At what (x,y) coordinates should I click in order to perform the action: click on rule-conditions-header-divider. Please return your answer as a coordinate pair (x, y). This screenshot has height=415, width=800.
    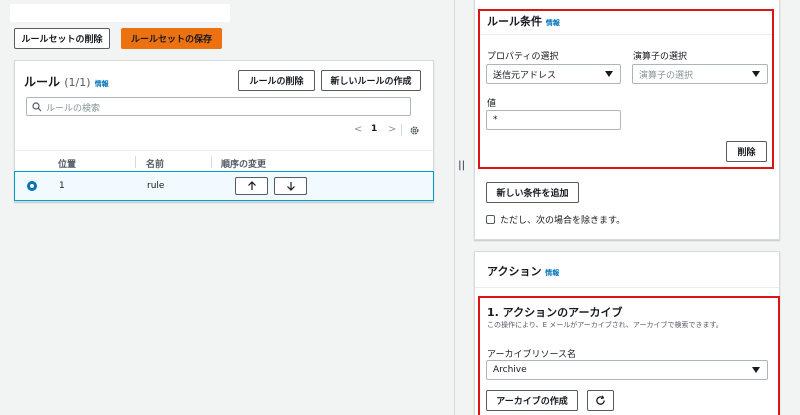
    Looking at the image, I should click on (626, 34).